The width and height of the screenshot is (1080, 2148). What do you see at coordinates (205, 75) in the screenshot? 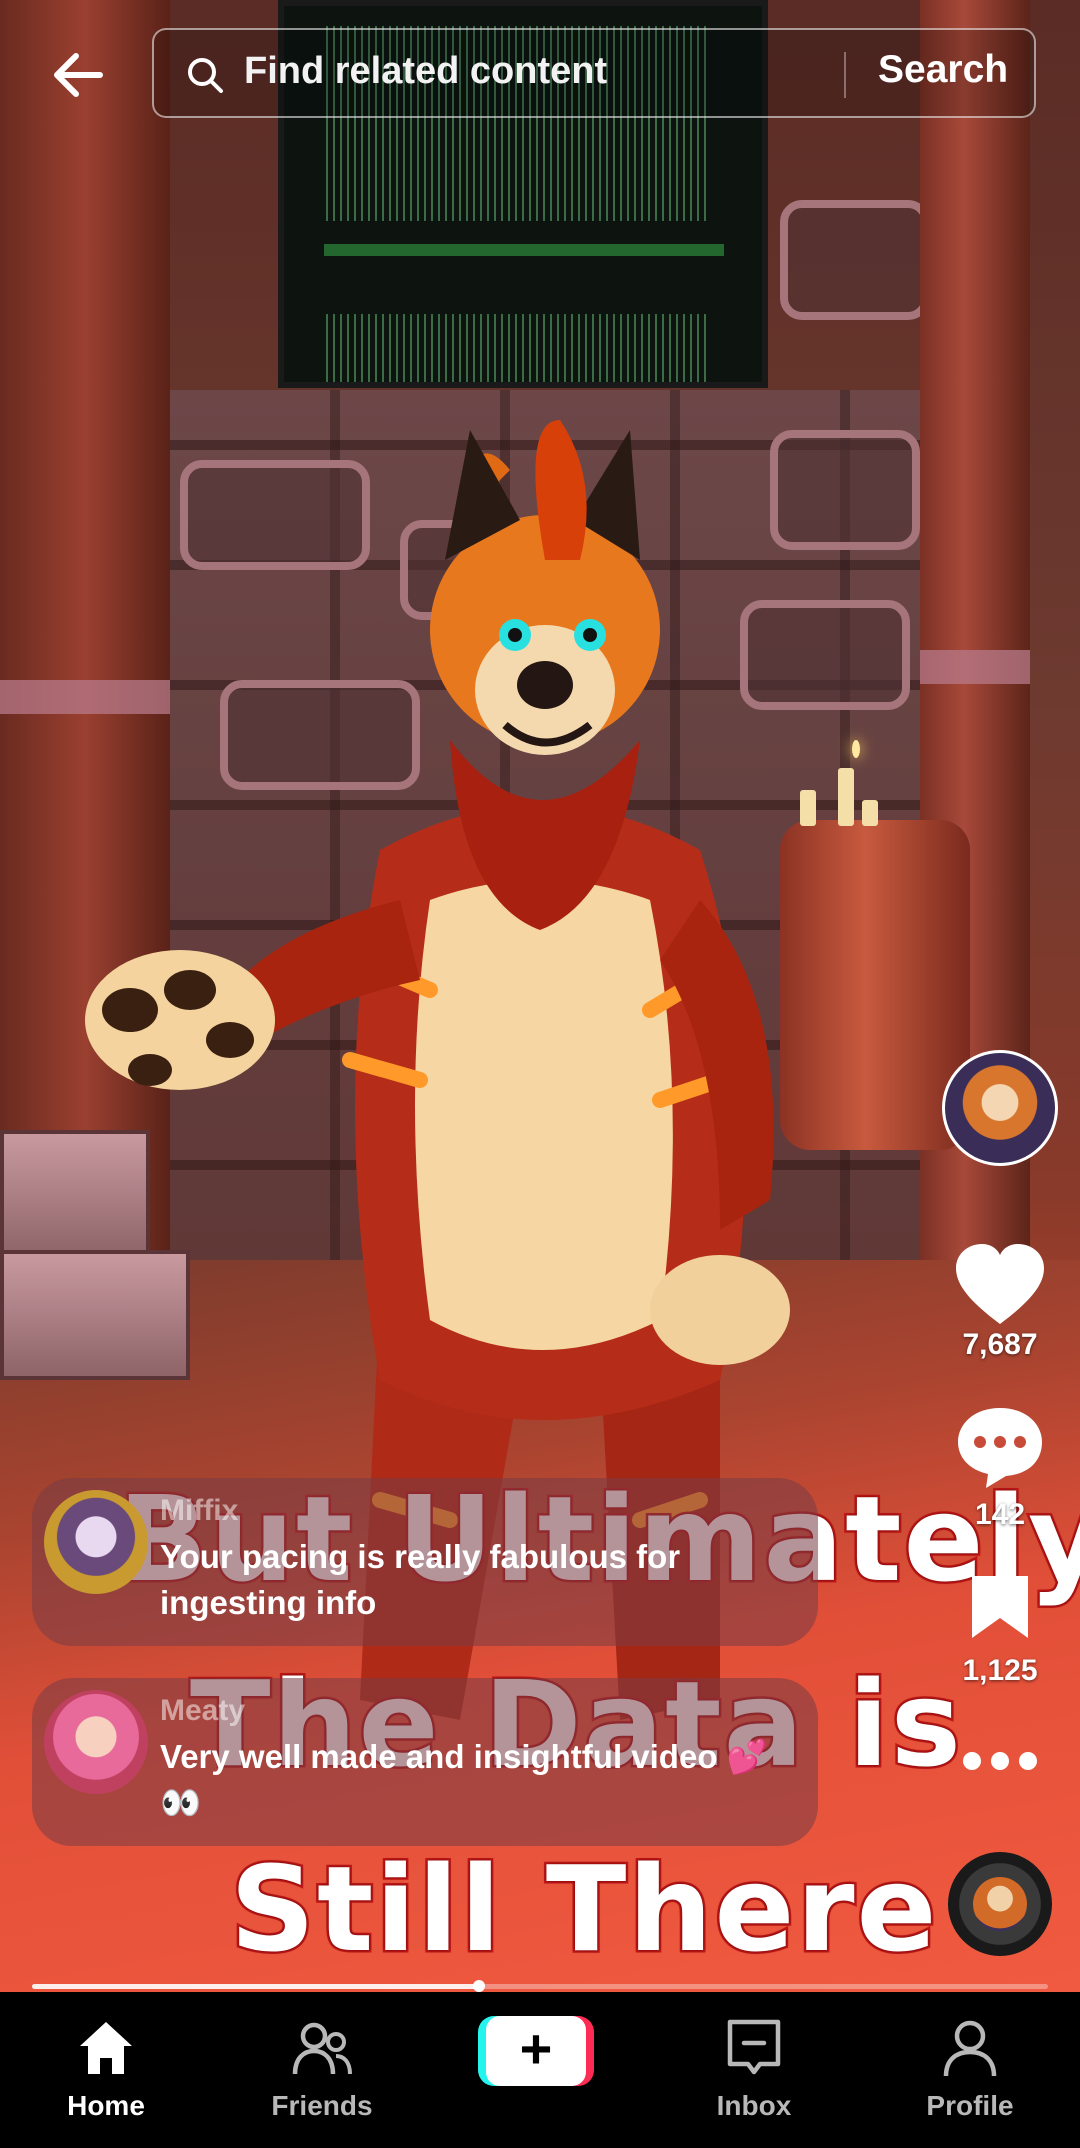
I see `search-icon` at bounding box center [205, 75].